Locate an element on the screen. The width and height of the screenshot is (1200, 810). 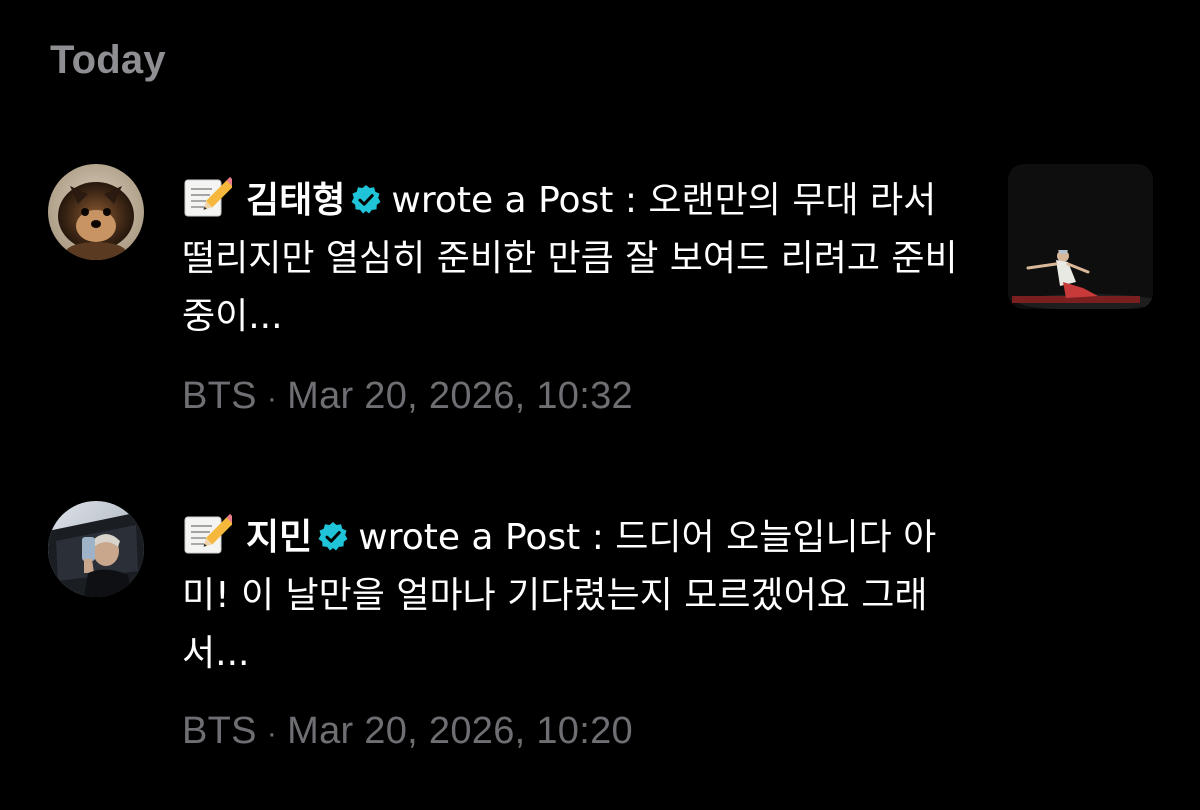
stage-performer-image is located at coordinates (1080, 236).